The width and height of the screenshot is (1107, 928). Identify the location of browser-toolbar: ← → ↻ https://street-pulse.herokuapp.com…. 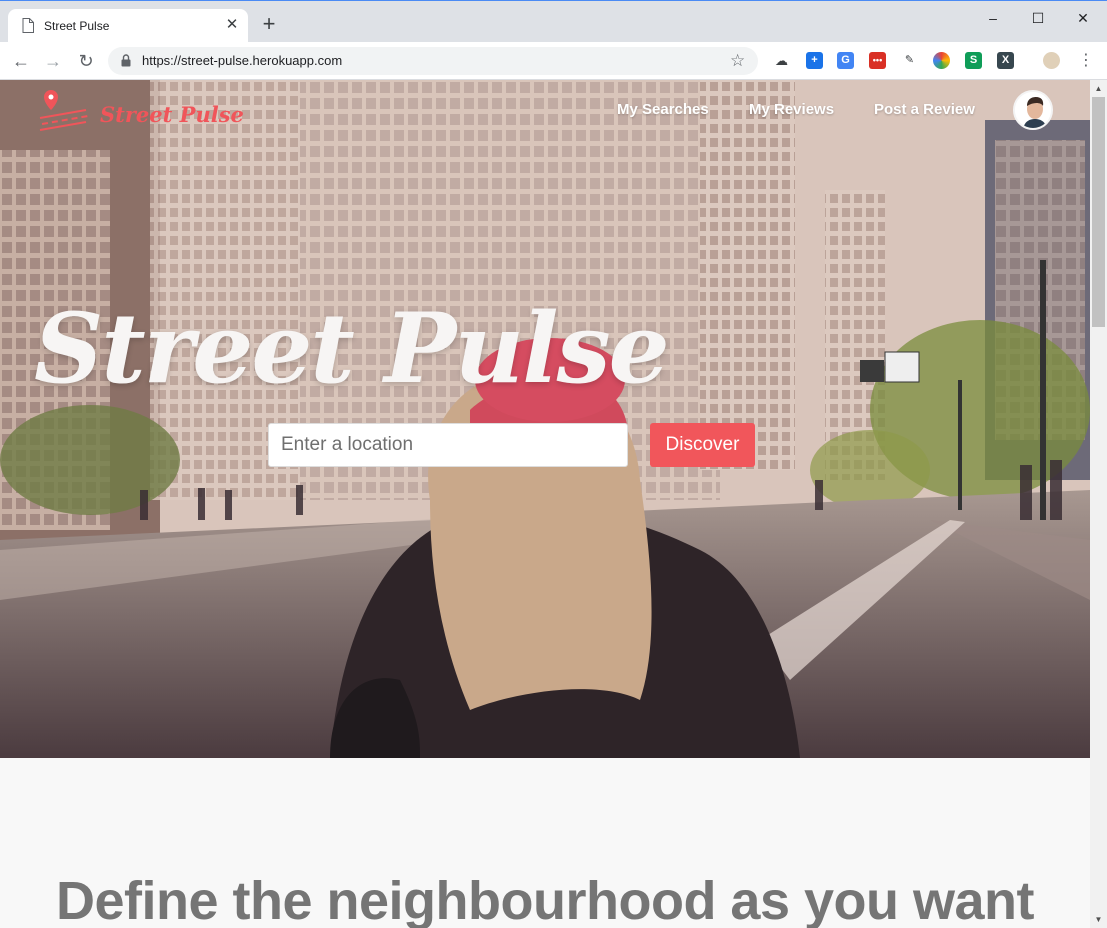
(553, 61).